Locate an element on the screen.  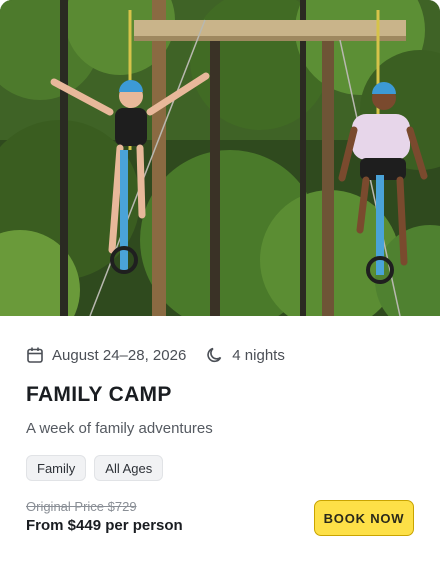
trip-title: FAMILY CAMP is located at coordinates (99, 394).